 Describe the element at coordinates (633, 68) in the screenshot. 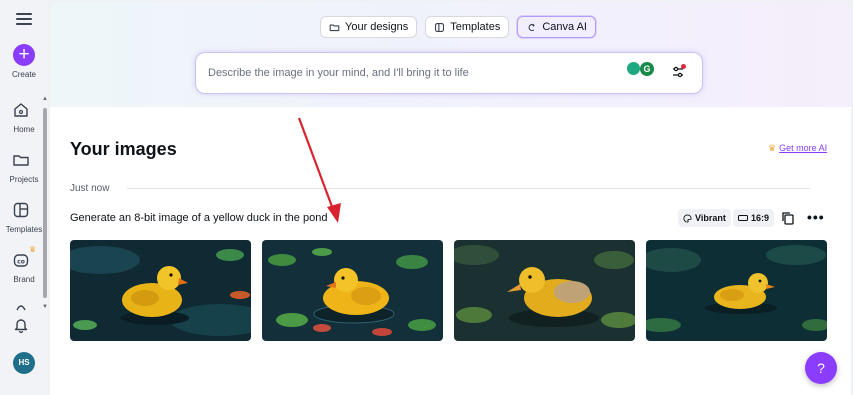

I see `extension-pin-icon` at that location.